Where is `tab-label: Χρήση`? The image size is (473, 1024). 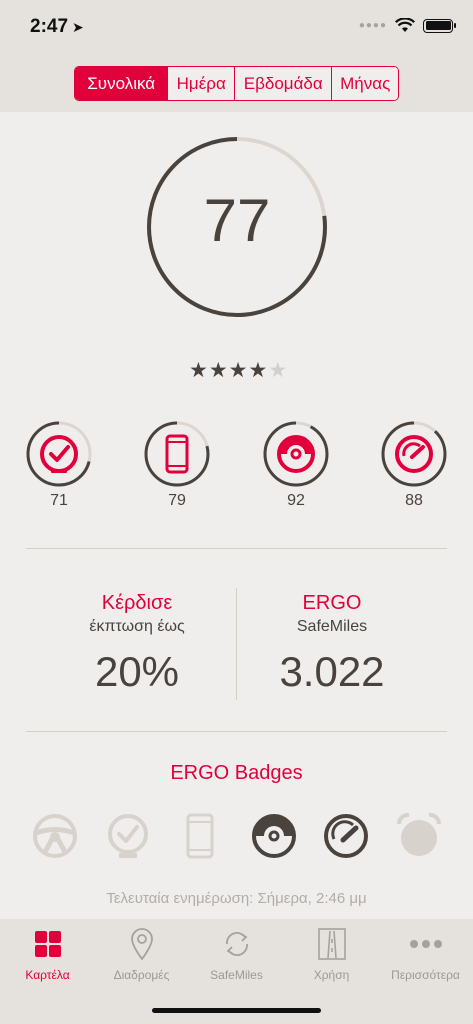 tab-label: Χρήση is located at coordinates (331, 975).